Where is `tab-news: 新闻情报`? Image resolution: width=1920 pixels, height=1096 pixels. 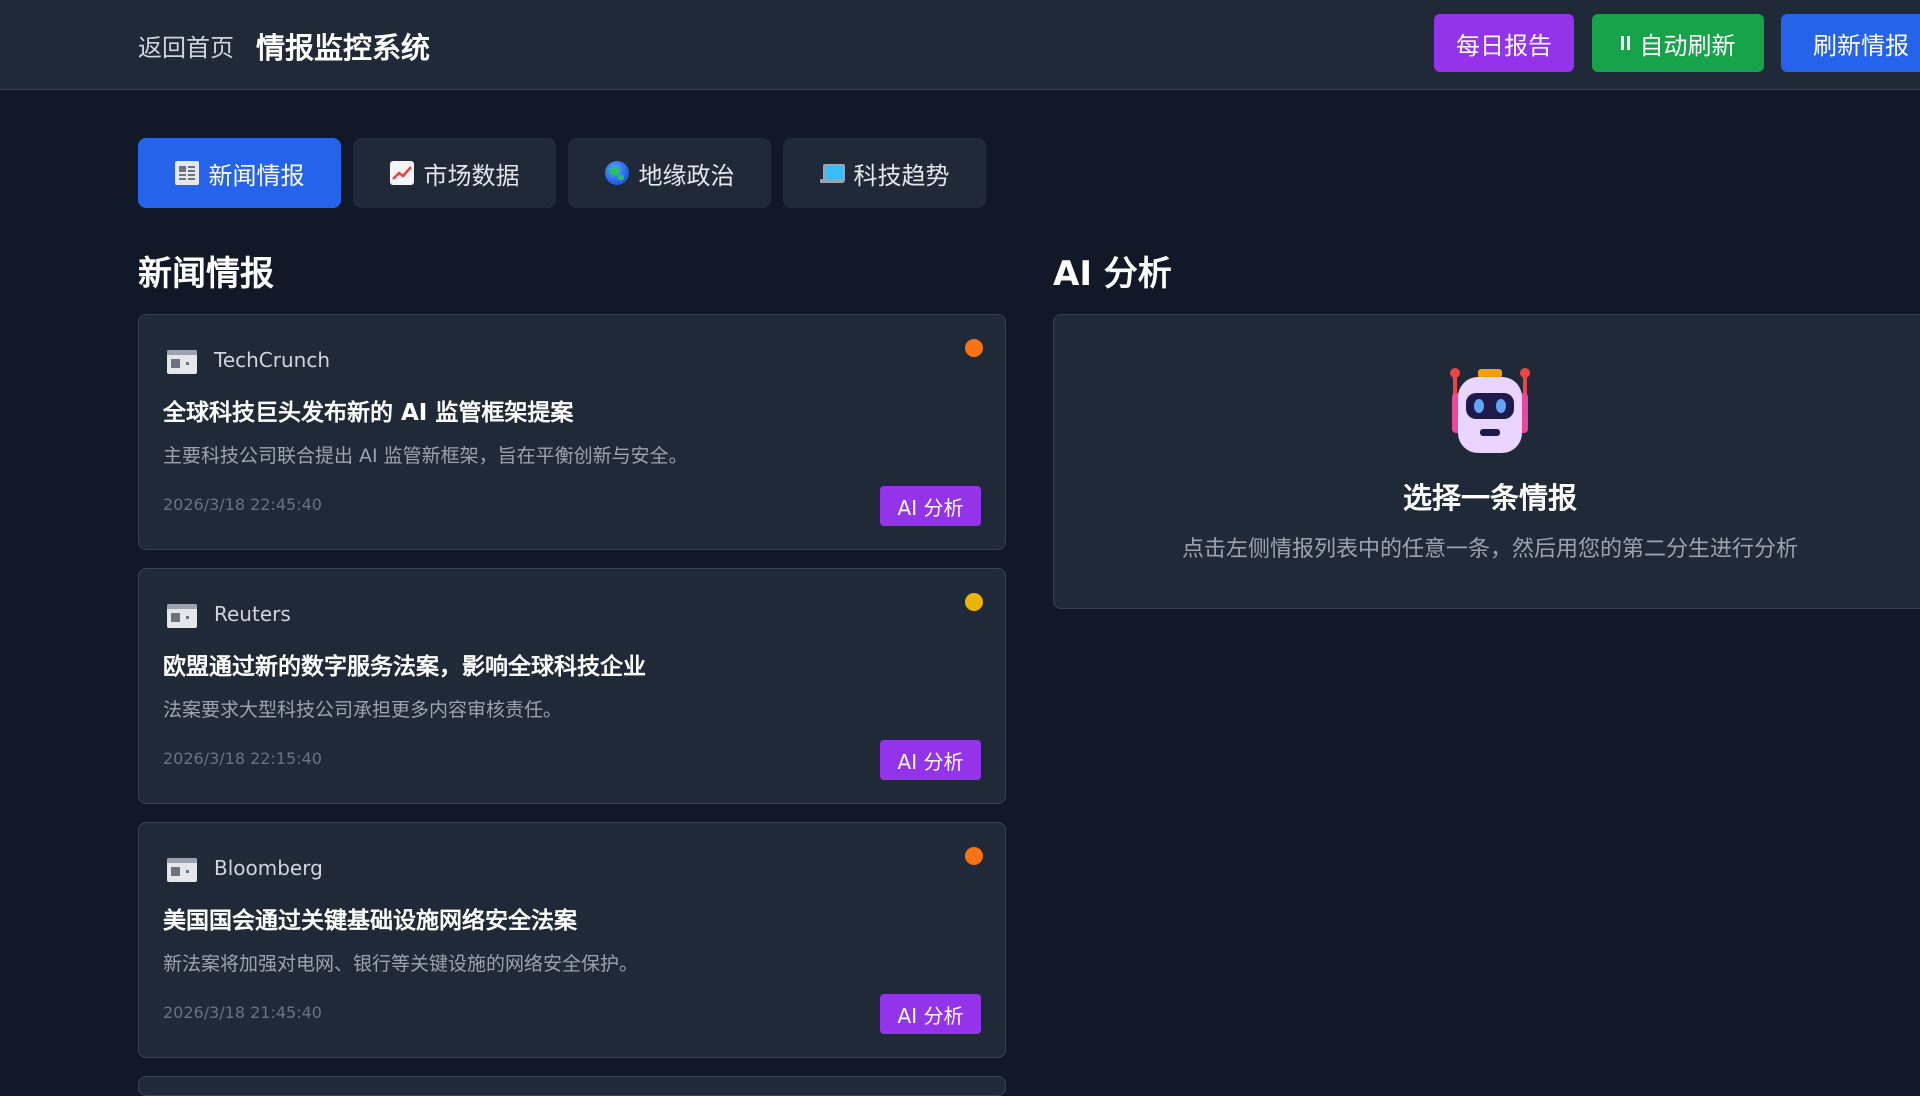 tab-news: 新闻情报 is located at coordinates (239, 173).